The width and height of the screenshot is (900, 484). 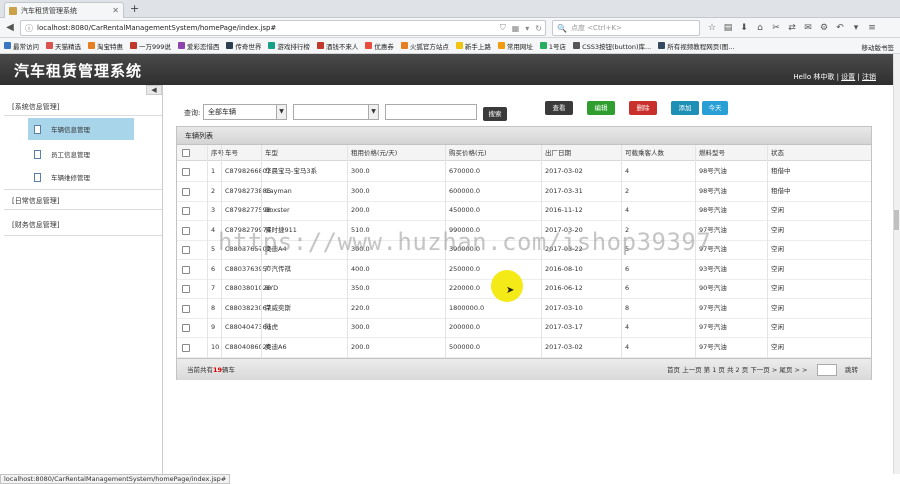 I want to click on sidebar-item-vehicle-repair: 车辆维修管理, so click(x=81, y=177).